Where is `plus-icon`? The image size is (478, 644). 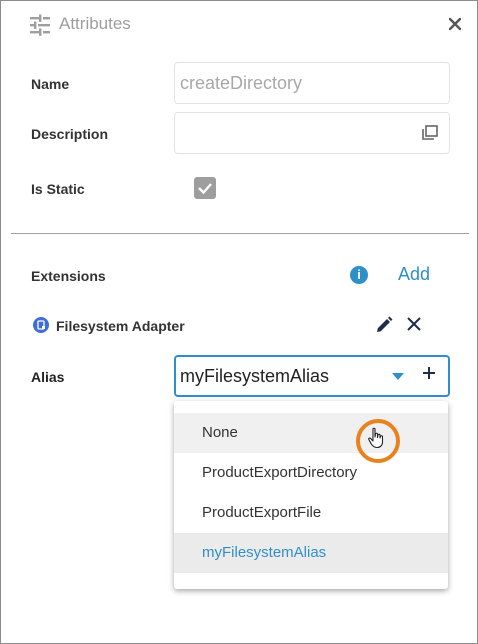 plus-icon is located at coordinates (429, 373).